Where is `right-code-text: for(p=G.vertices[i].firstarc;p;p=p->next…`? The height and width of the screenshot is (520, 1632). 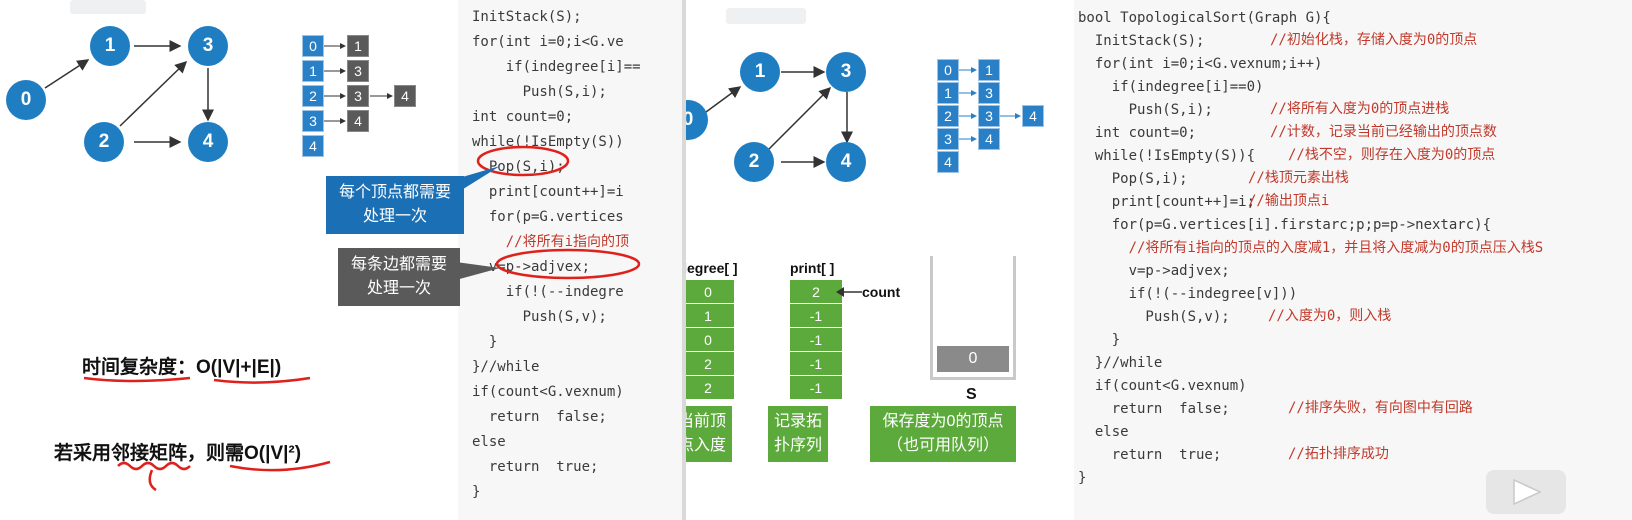
right-code-text: for(p=G.vertices[i].firstarc;p;p=p->next… is located at coordinates (1285, 225).